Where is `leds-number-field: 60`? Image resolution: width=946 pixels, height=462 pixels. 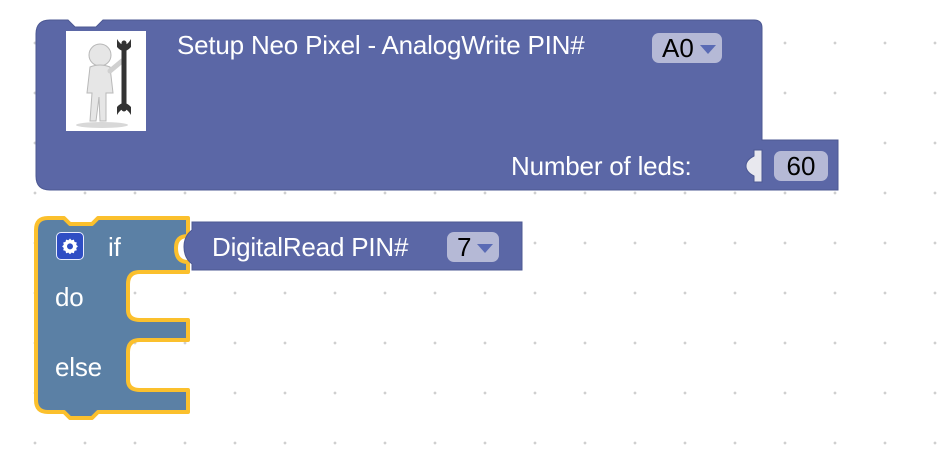
leds-number-field: 60 is located at coordinates (801, 166).